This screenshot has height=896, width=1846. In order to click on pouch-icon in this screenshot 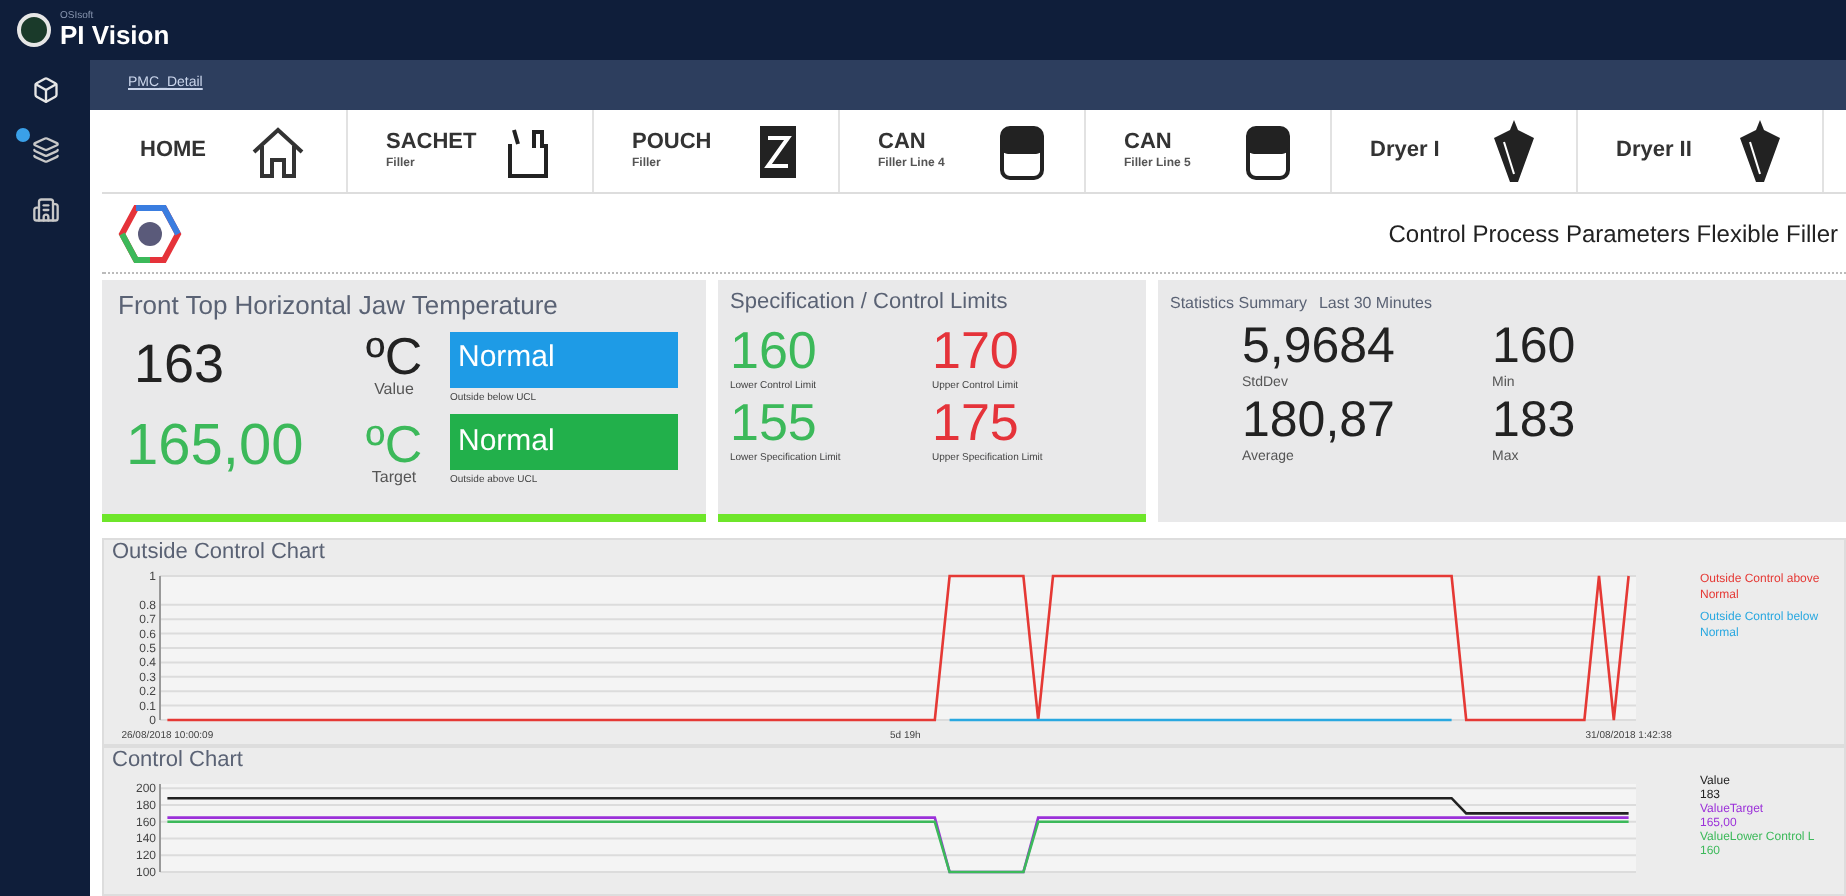, I will do `click(778, 151)`.